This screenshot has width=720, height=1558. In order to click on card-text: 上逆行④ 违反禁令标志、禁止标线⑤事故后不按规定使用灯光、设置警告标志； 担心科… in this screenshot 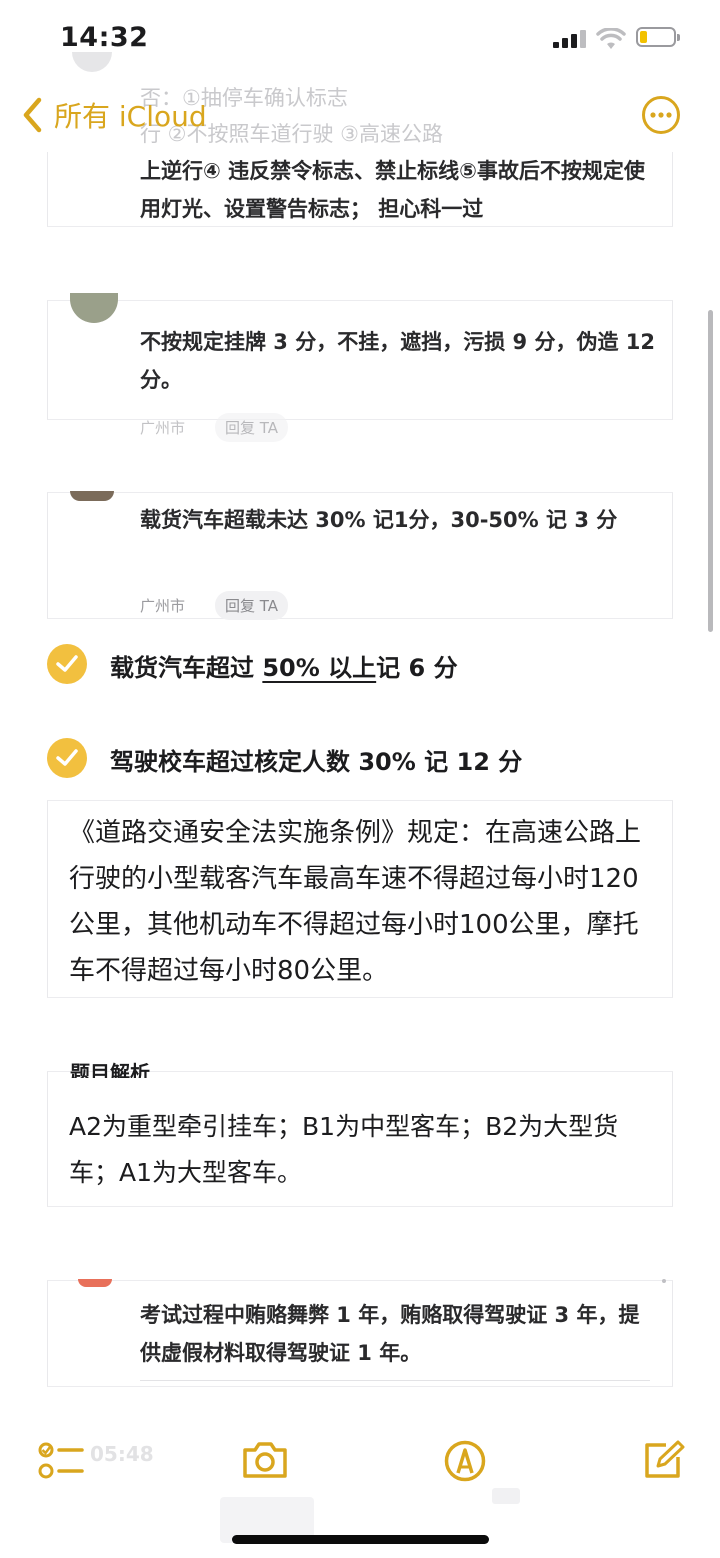, I will do `click(392, 190)`.